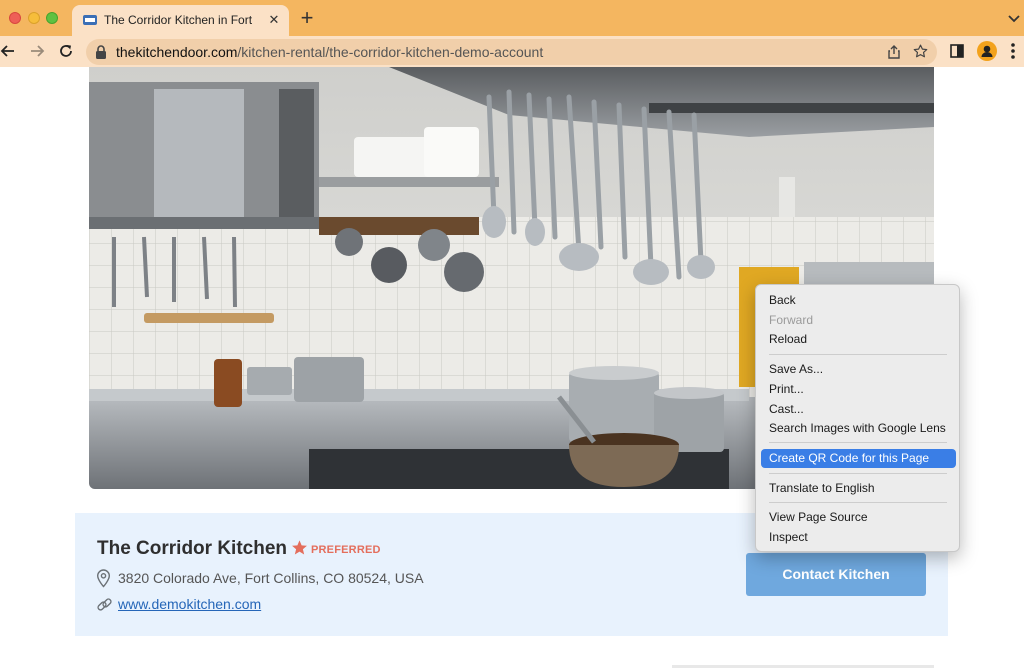 The width and height of the screenshot is (1024, 668). Describe the element at coordinates (66, 51) in the screenshot. I see `reload-icon` at that location.